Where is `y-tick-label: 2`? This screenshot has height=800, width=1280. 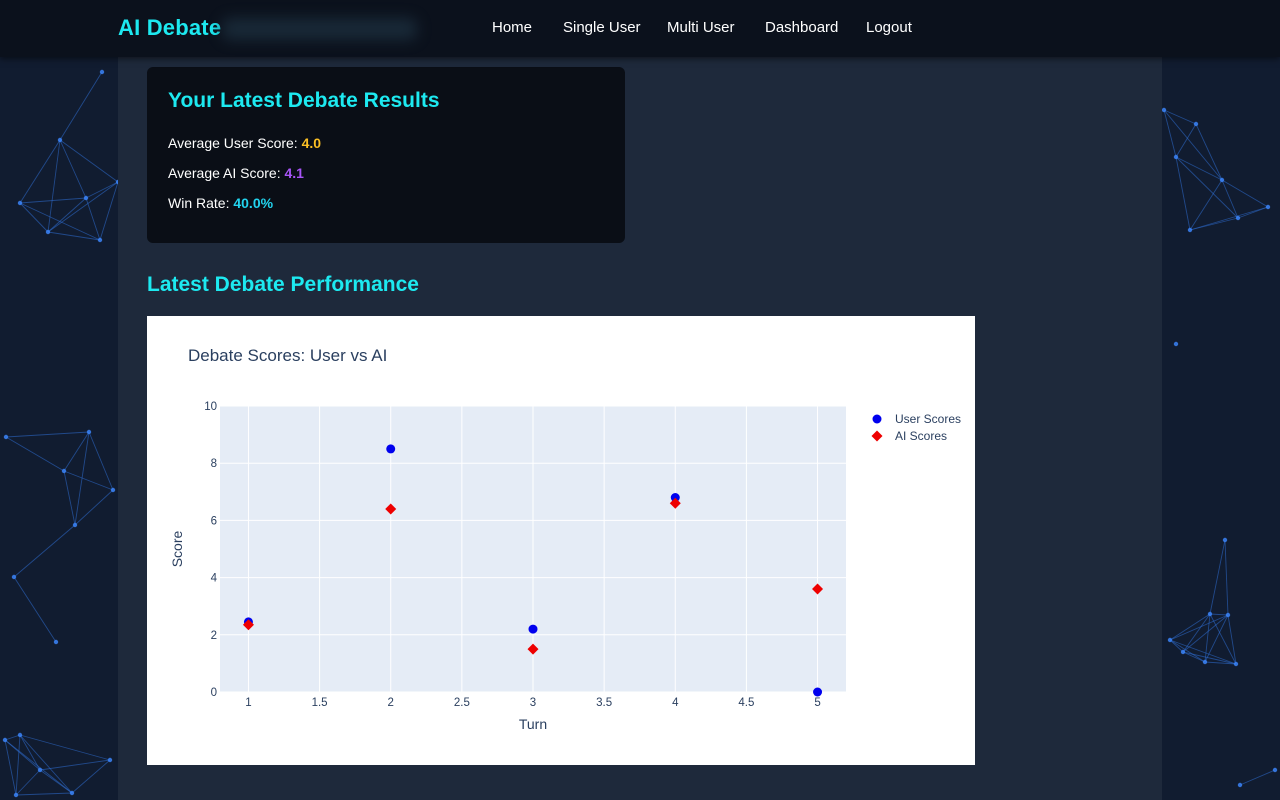
y-tick-label: 2 is located at coordinates (214, 636).